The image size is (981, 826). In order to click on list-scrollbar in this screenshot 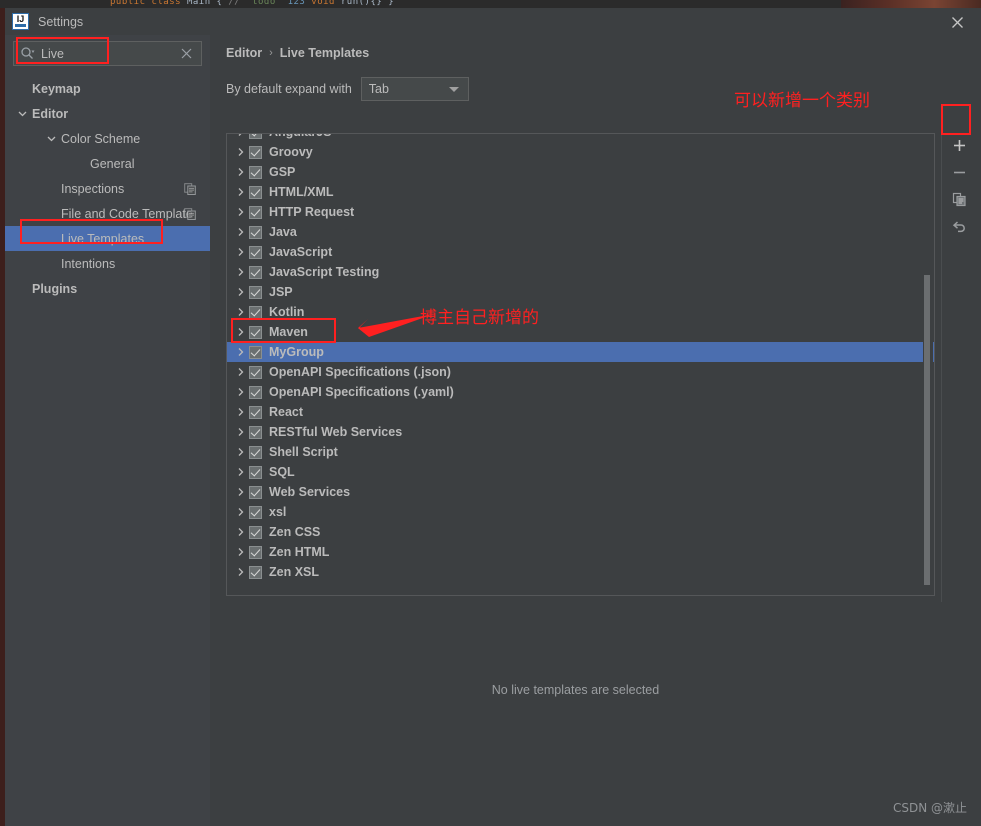, I will do `click(928, 365)`.